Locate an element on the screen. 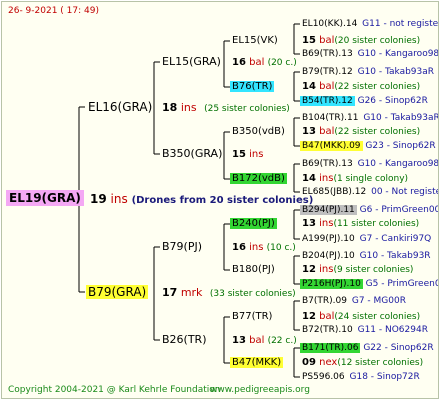  gen4-row-12: B7(TR).09 G7 - MG00R is located at coordinates (353, 301).